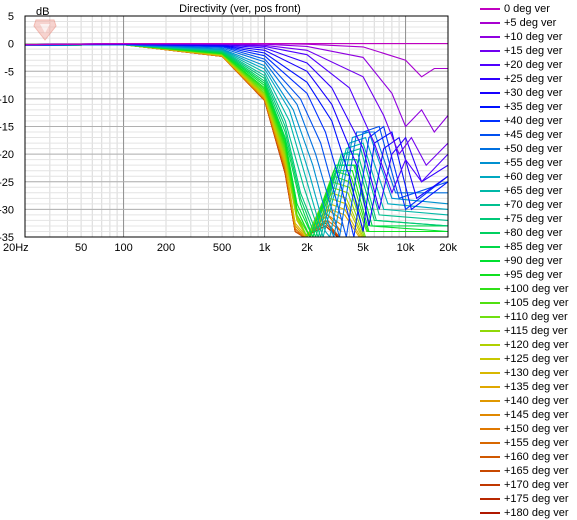 This screenshot has width=577, height=520. I want to click on legend-item: +85 deg ver, so click(528, 247).